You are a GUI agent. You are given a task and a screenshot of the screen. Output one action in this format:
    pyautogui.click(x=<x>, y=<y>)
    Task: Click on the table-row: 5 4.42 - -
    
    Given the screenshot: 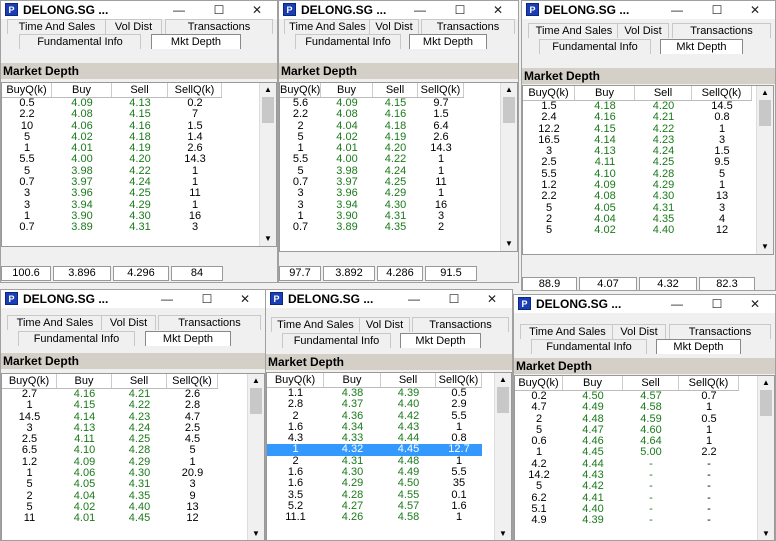 What is the action you would take?
    pyautogui.click(x=627, y=487)
    